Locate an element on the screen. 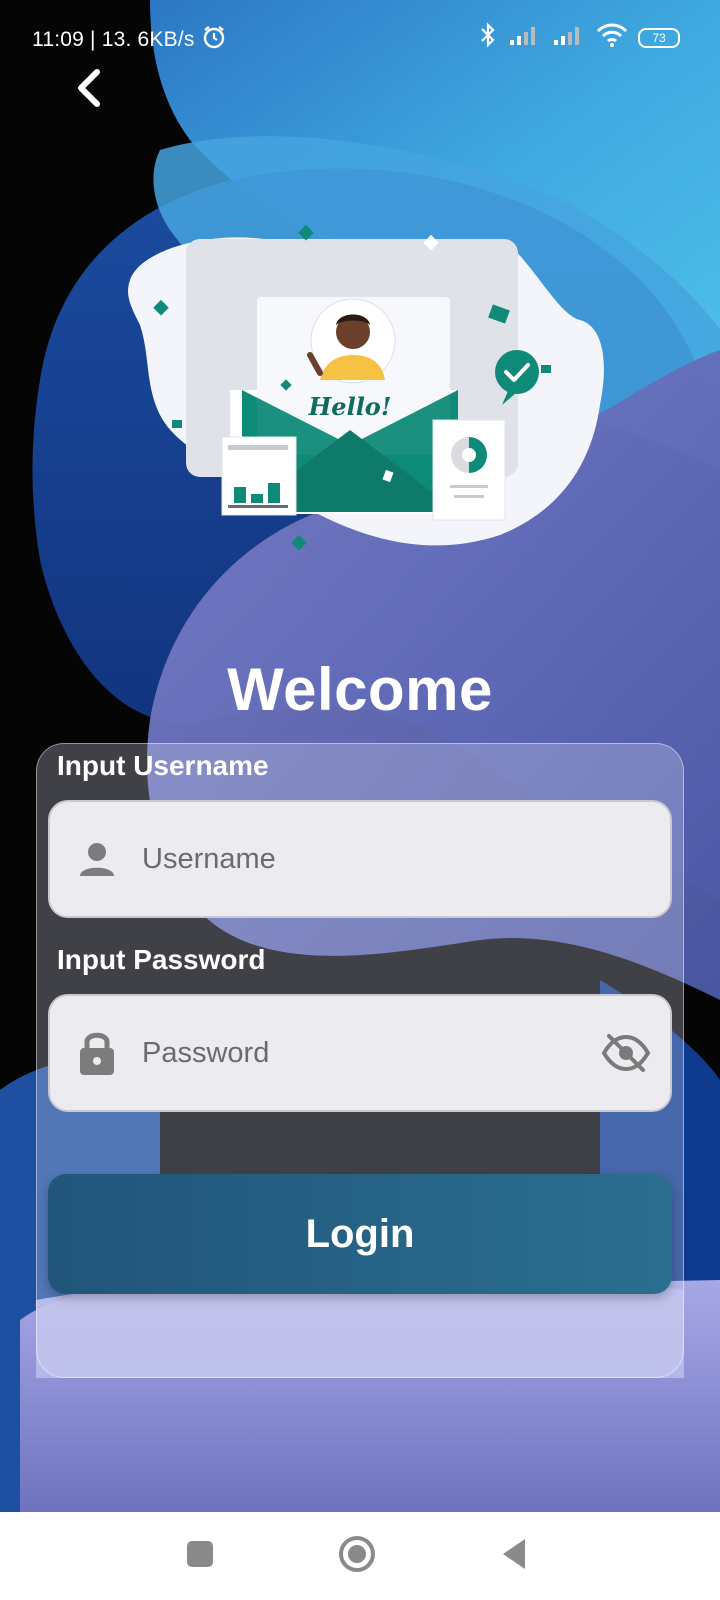  triangle-back-icon is located at coordinates (514, 1556).